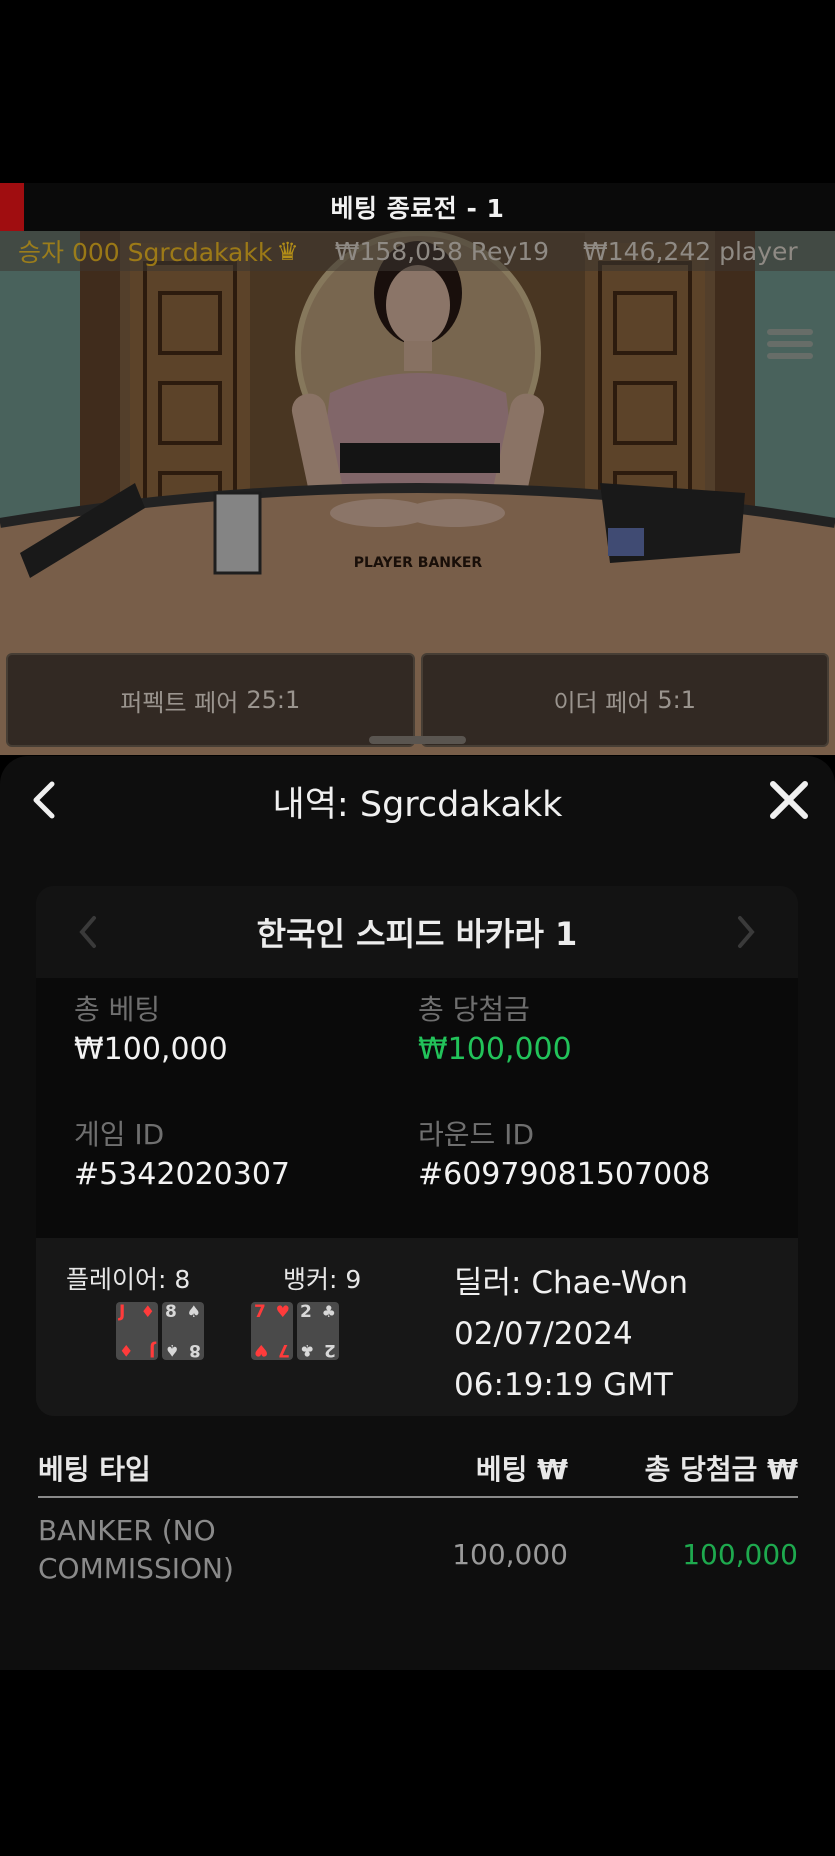 The image size is (835, 1856). What do you see at coordinates (521, 1469) in the screenshot?
I see `column-bet: 베팅 ₩` at bounding box center [521, 1469].